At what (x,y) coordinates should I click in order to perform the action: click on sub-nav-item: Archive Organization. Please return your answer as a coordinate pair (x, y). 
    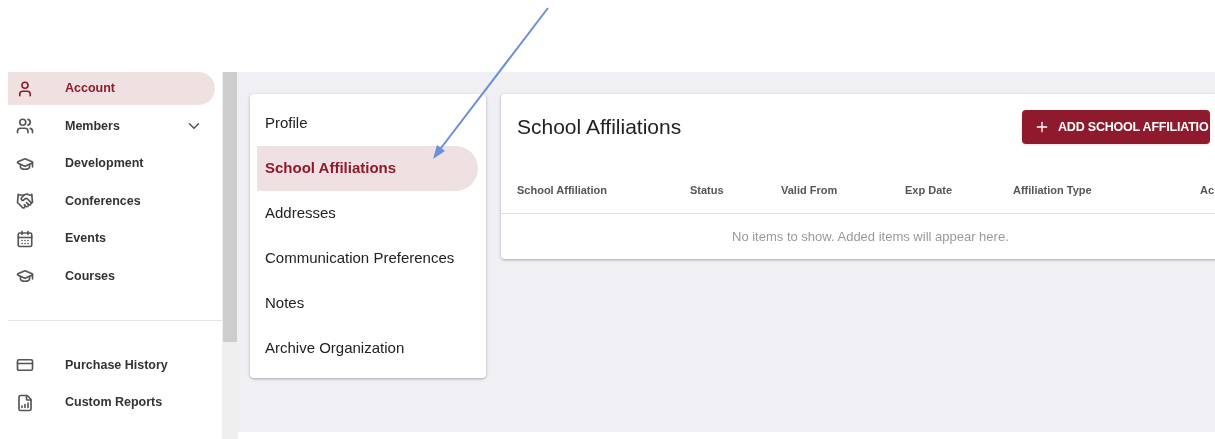
    Looking at the image, I should click on (367, 348).